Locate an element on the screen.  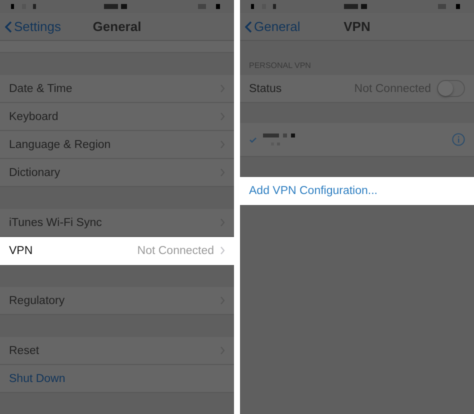
settings-row: Language & Region is located at coordinates (117, 145).